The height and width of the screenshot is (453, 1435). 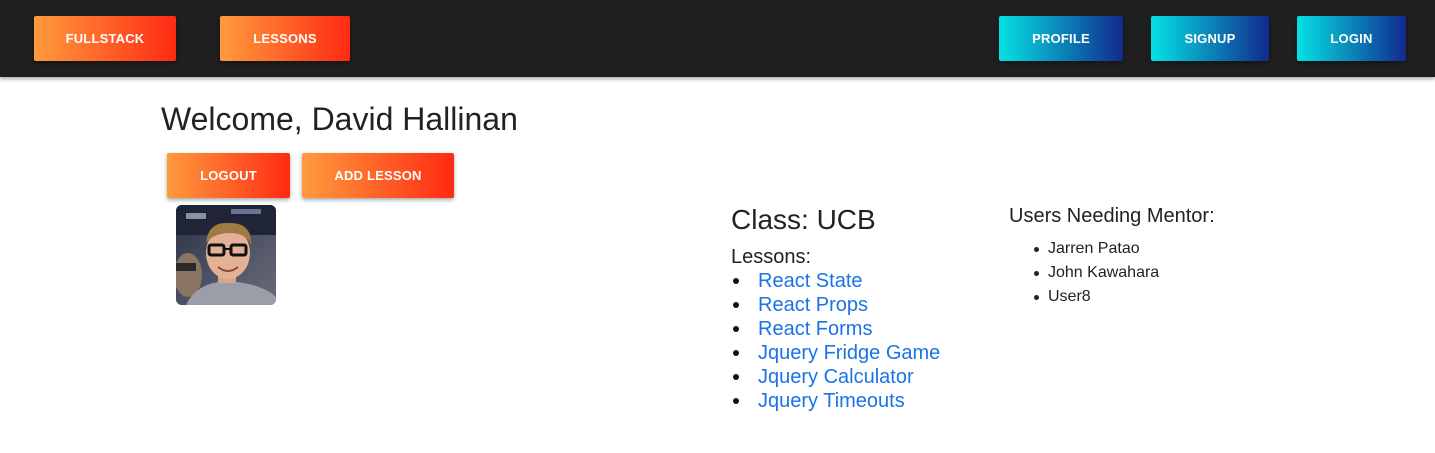 I want to click on mentor-list: Jarren Patao John Kawahara User8, so click(x=1096, y=273).